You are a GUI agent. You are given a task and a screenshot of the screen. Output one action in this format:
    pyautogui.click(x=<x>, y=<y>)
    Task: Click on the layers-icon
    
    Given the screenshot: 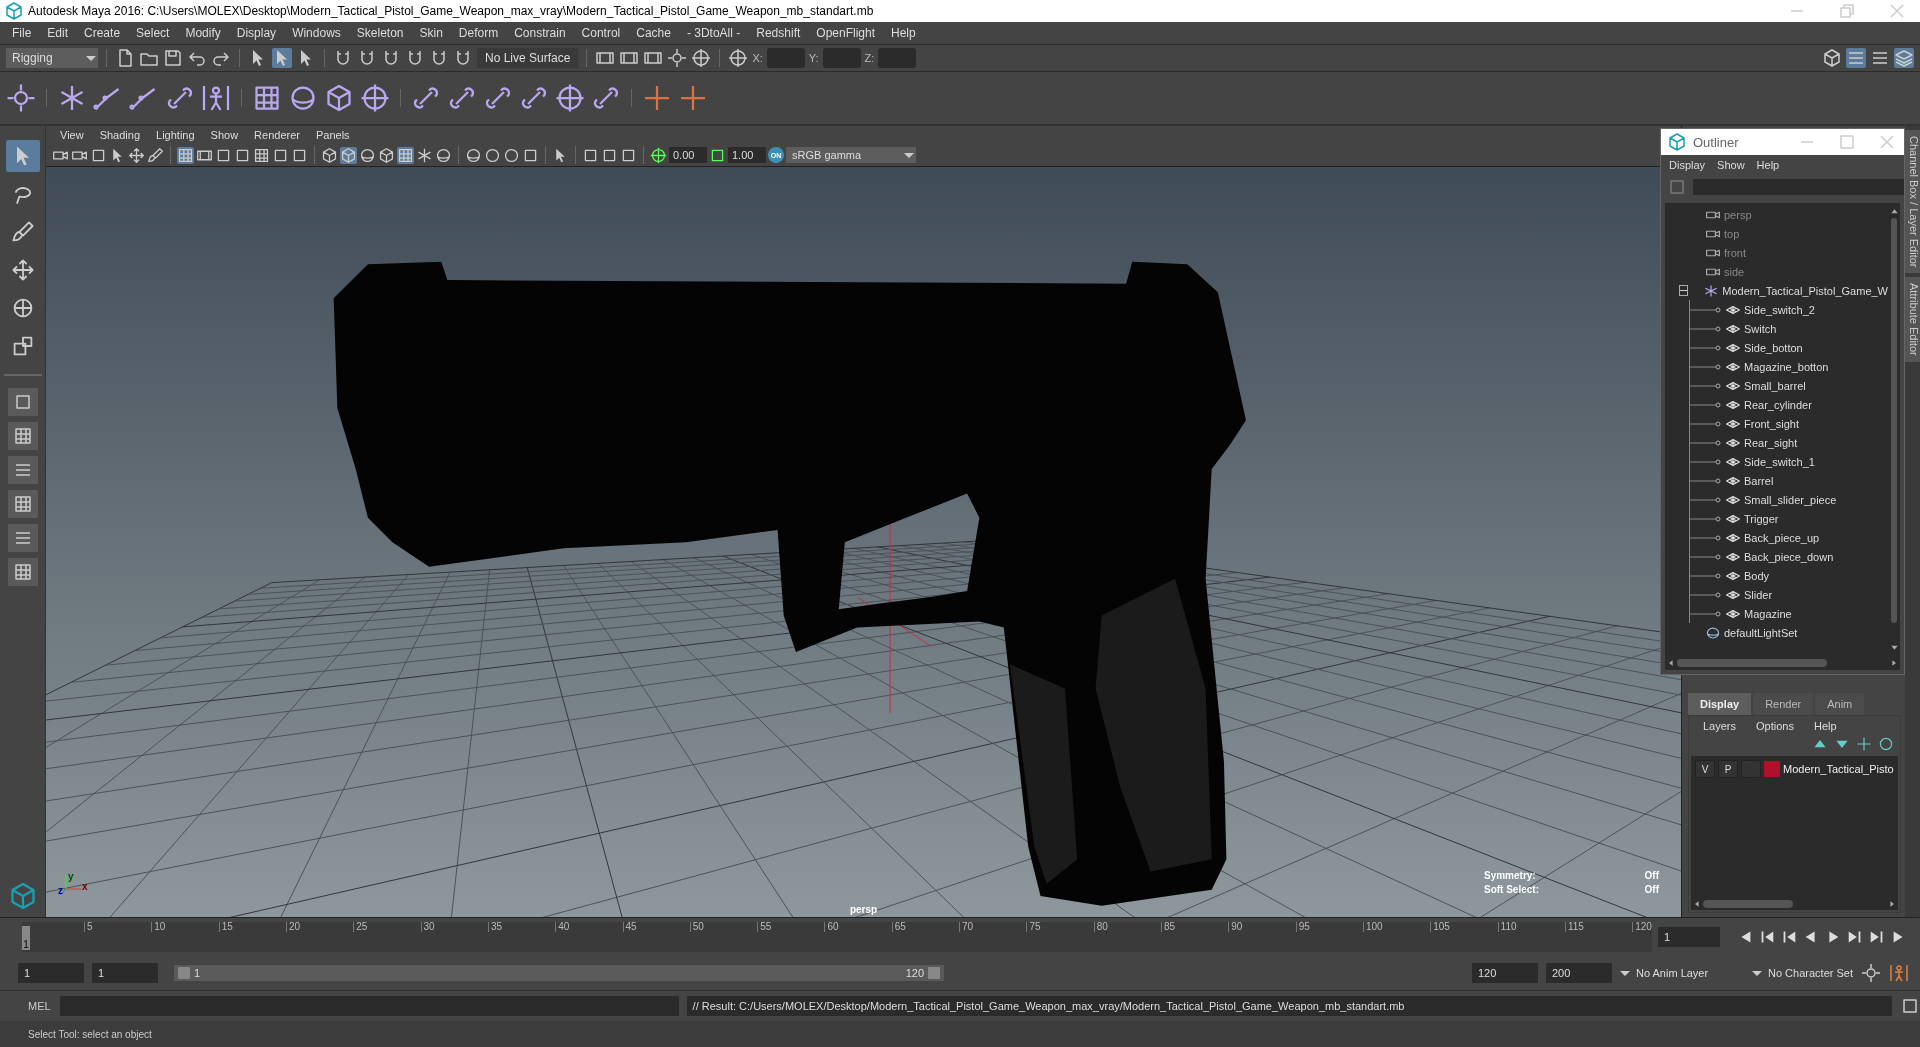 What is the action you would take?
    pyautogui.click(x=1904, y=58)
    